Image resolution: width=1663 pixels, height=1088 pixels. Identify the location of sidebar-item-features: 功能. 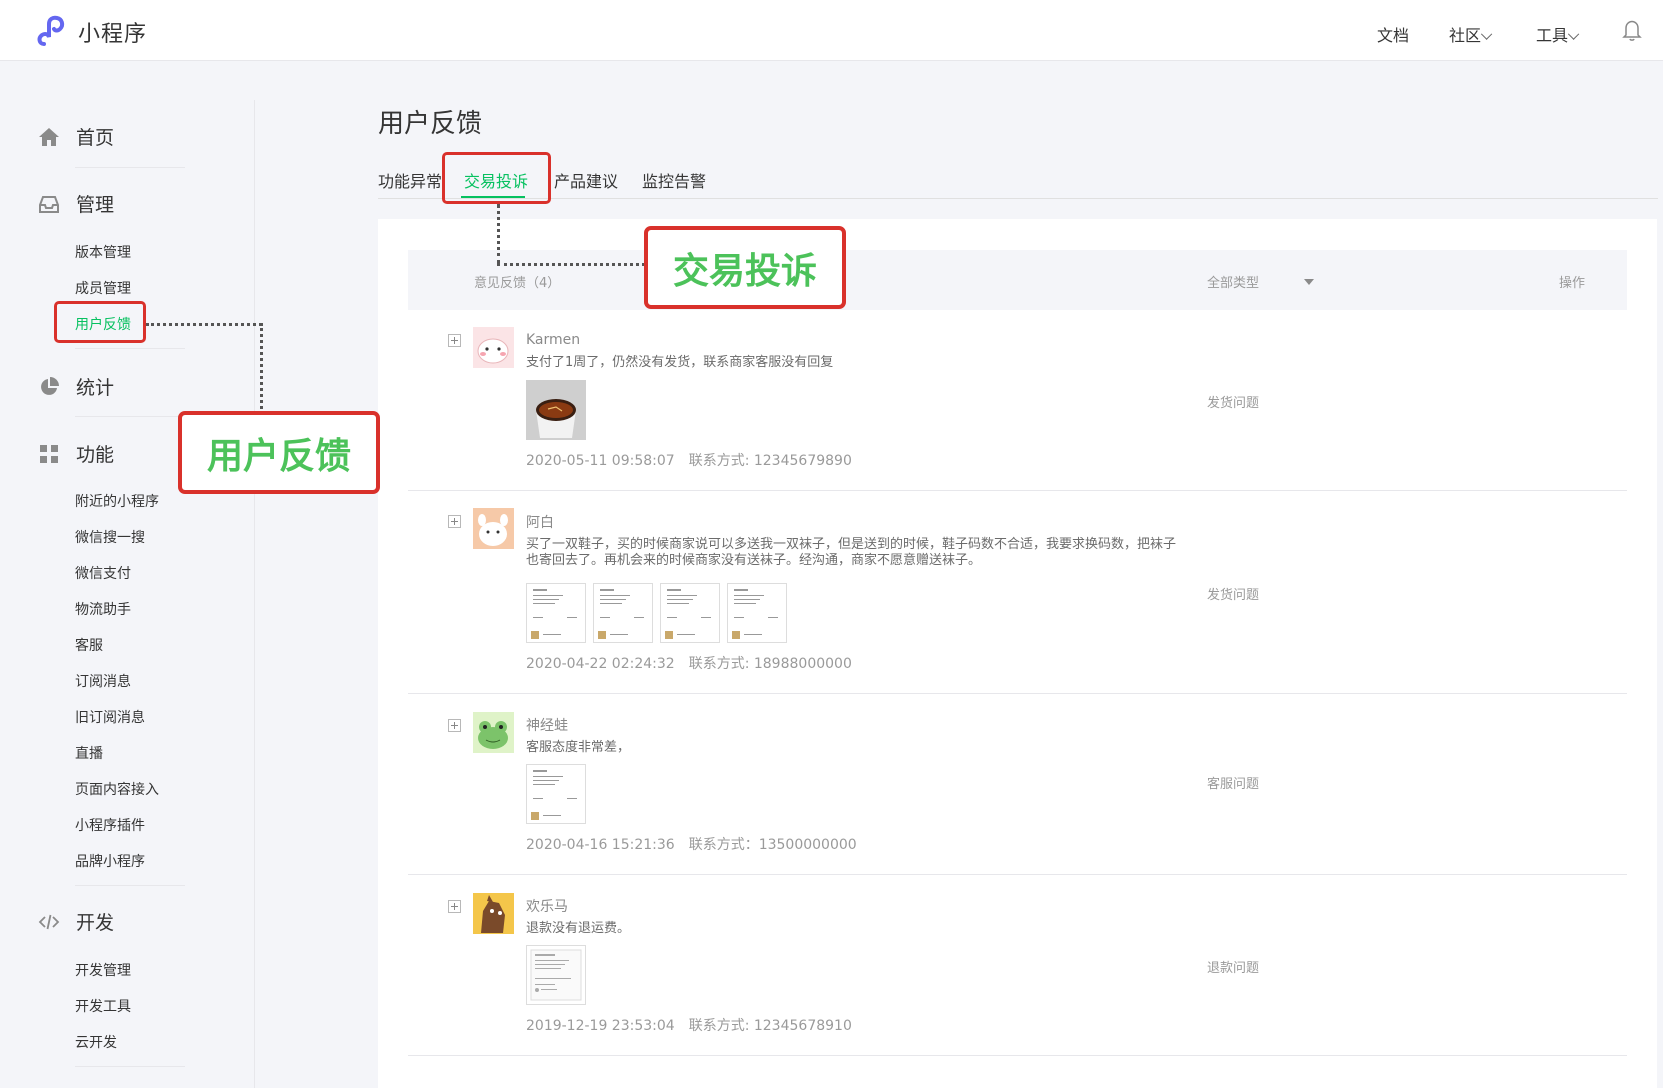
(76, 453).